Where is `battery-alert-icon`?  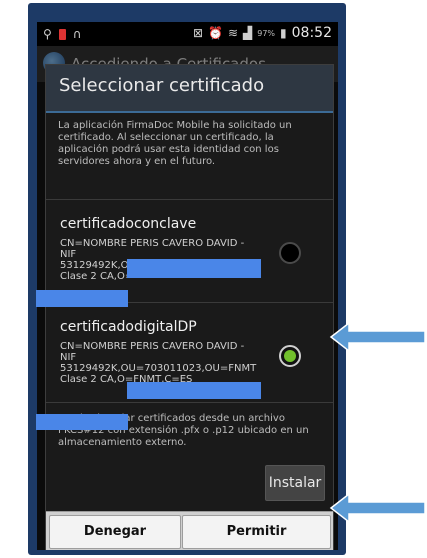 battery-alert-icon is located at coordinates (62, 34).